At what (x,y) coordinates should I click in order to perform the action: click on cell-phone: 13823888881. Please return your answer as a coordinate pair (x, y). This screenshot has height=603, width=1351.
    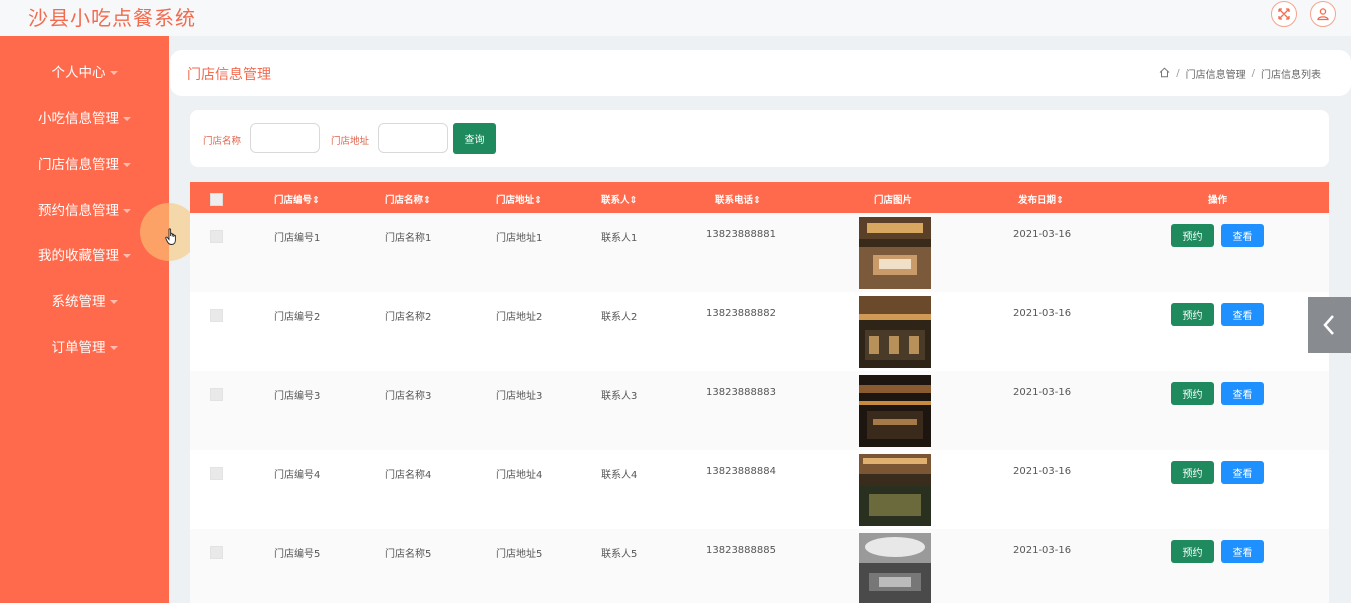
    Looking at the image, I should click on (741, 234).